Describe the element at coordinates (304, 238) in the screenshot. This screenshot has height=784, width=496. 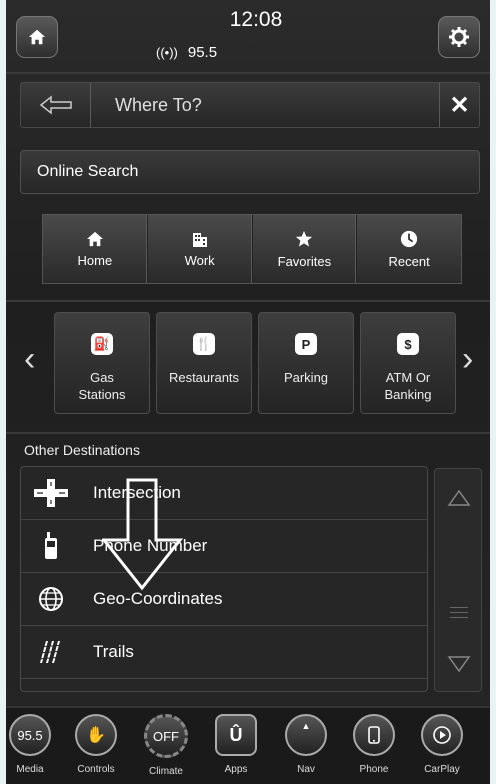
I see `star-icon` at that location.